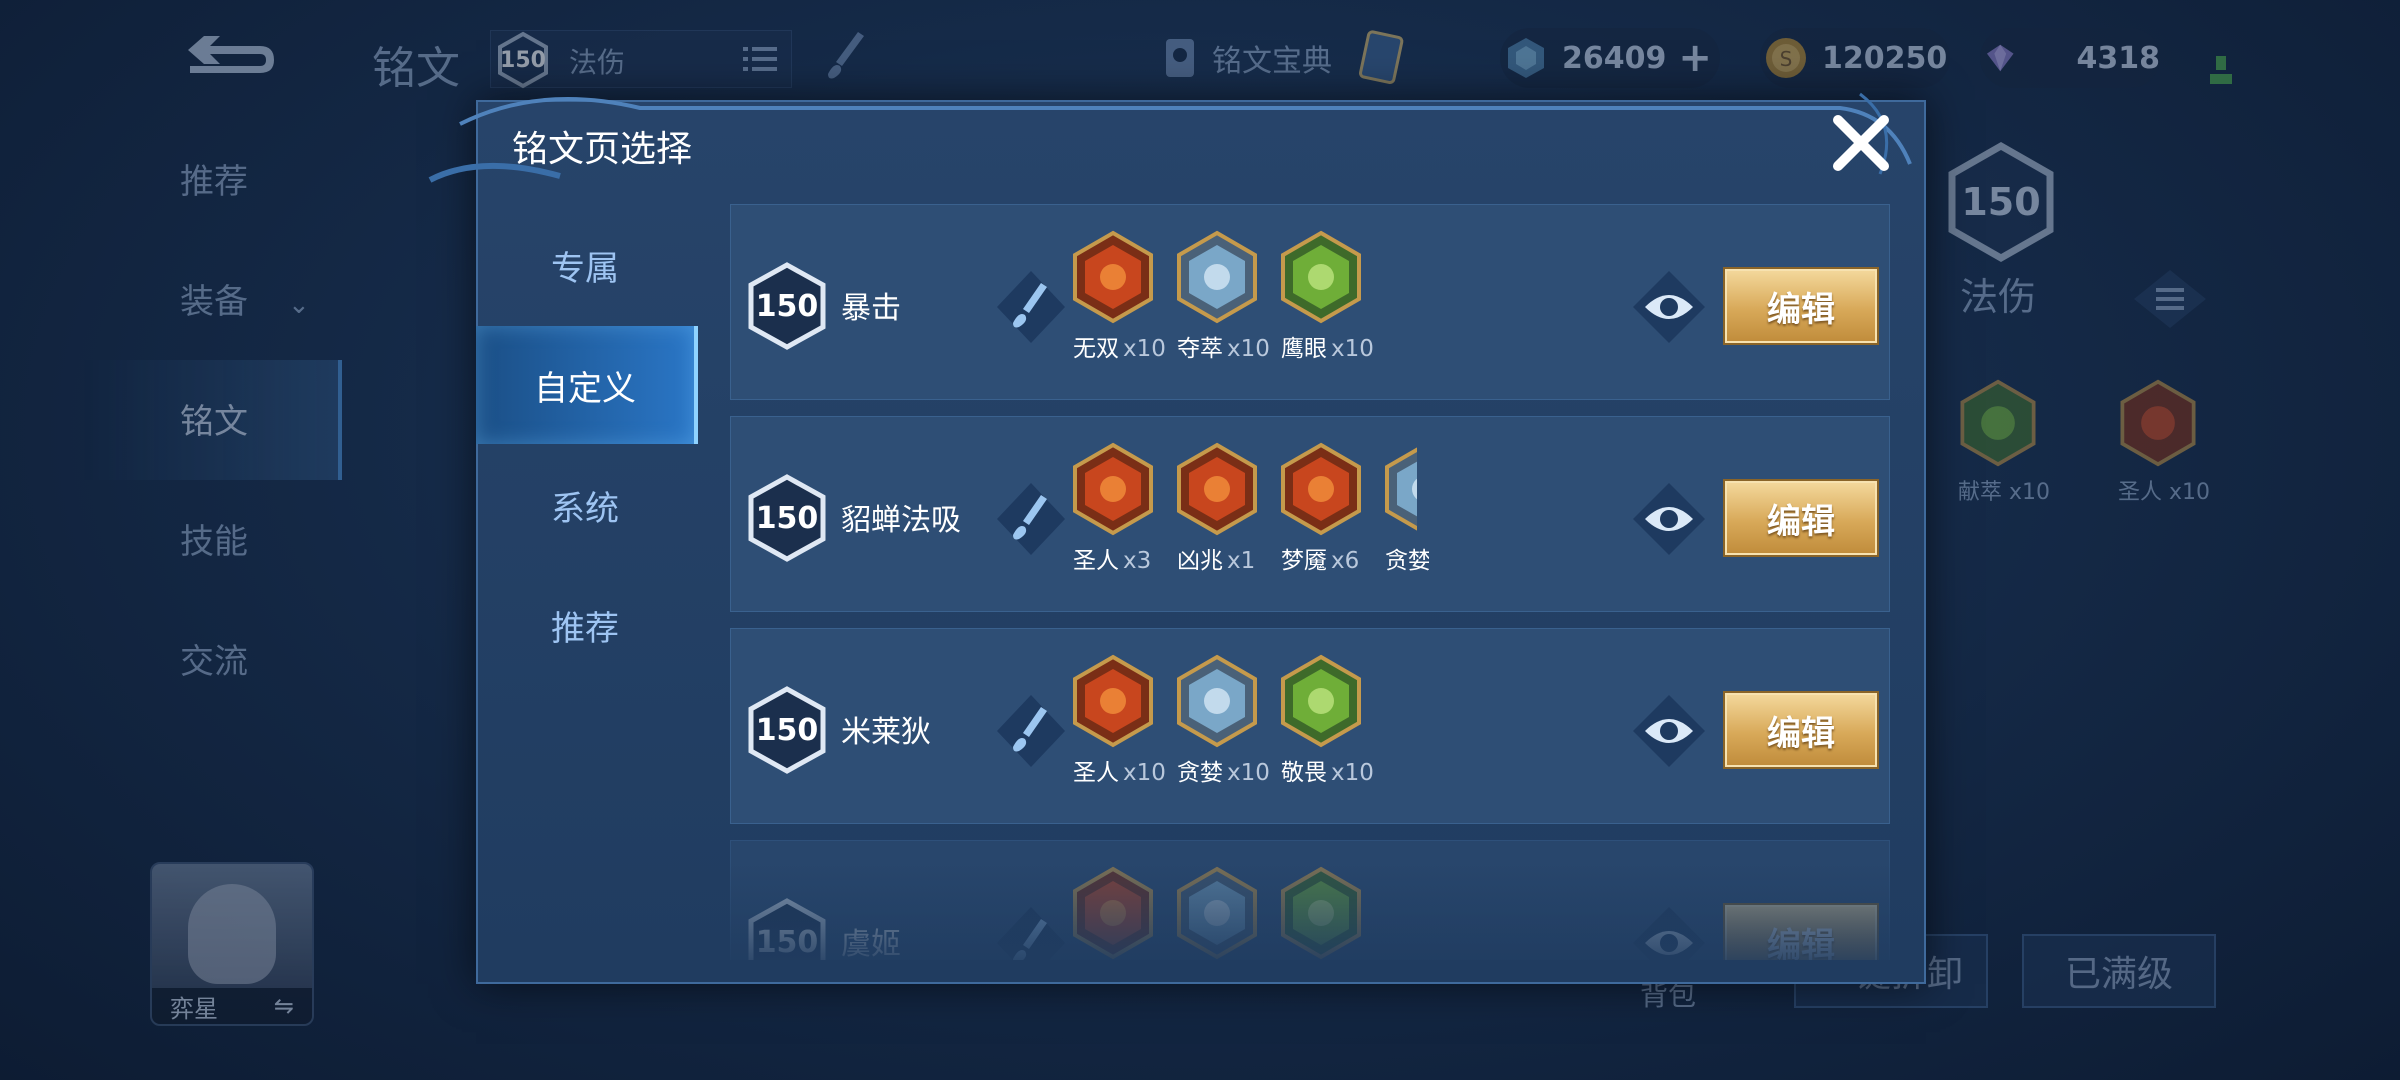  What do you see at coordinates (1327, 349) in the screenshot?
I see `rune-label: 鹰眼 x10` at bounding box center [1327, 349].